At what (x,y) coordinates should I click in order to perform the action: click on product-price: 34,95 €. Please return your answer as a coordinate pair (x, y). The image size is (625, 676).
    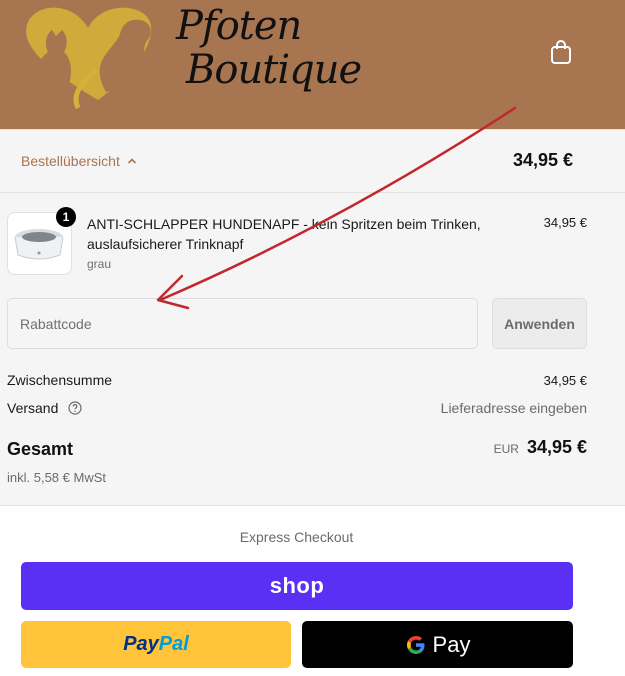
    Looking at the image, I should click on (565, 222).